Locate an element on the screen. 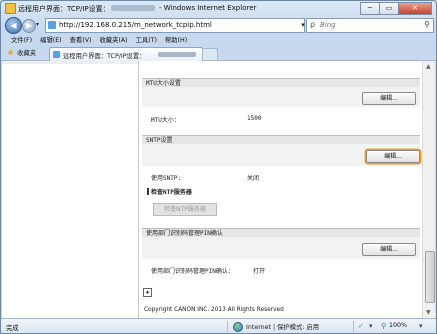 This screenshot has height=334, width=437. favorites-bar: ★ 收藏夹 远程用户界面：TCP/IP设置： is located at coordinates (218, 53).